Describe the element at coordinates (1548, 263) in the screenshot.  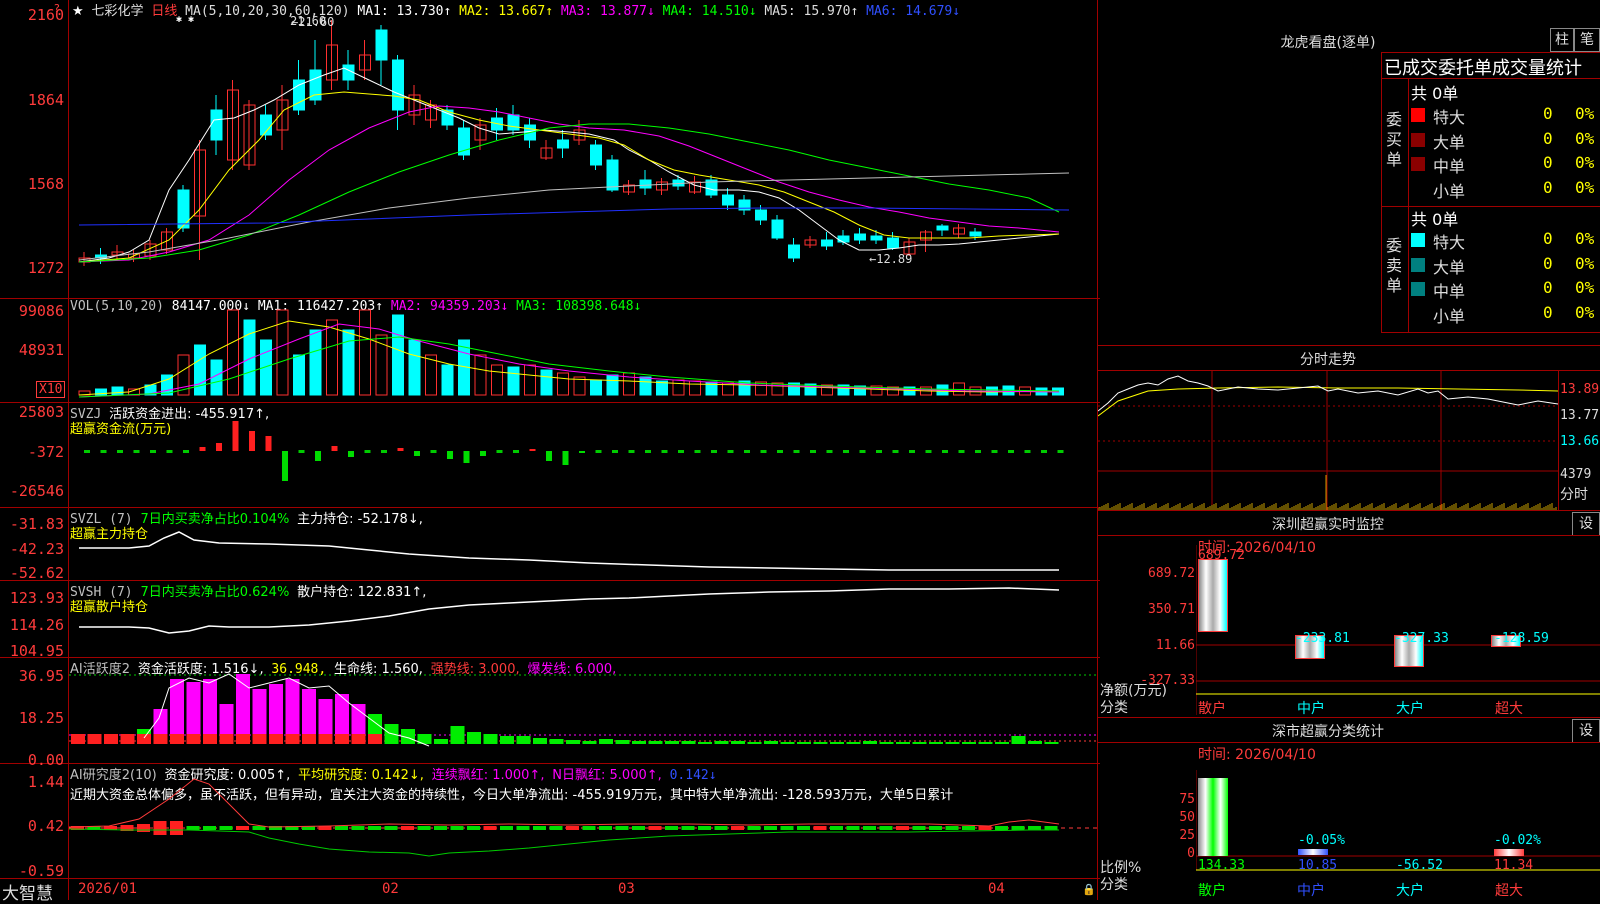
I see `order-value: 0` at that location.